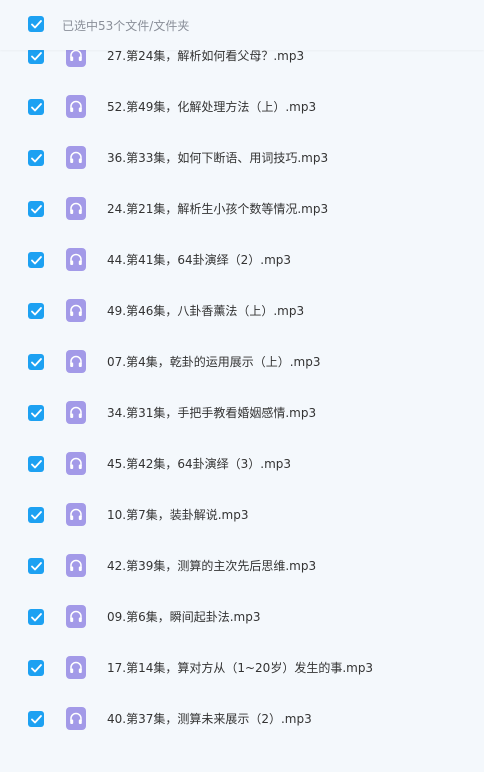 The height and width of the screenshot is (772, 484). I want to click on select-all-checkbox, so click(36, 24).